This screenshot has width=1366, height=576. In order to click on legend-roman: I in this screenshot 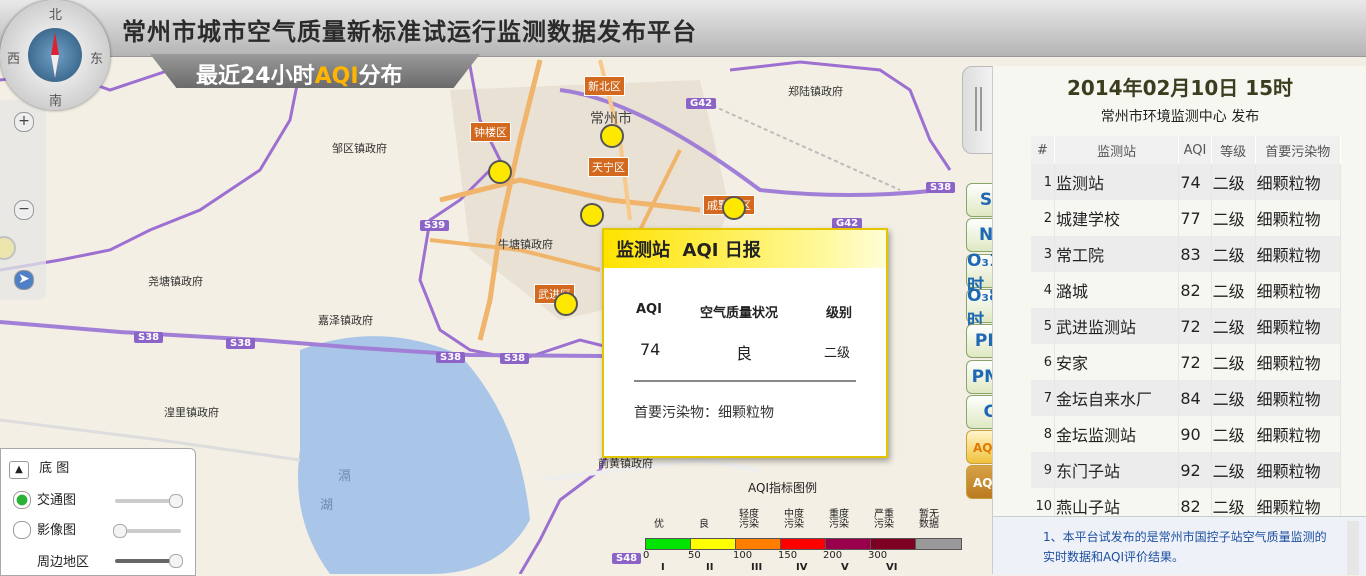, I will do `click(663, 567)`.